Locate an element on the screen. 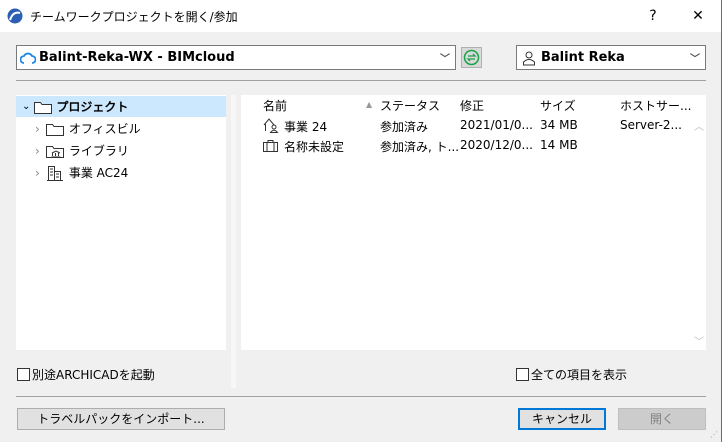 This screenshot has height=442, width=722. splitter is located at coordinates (233, 241).